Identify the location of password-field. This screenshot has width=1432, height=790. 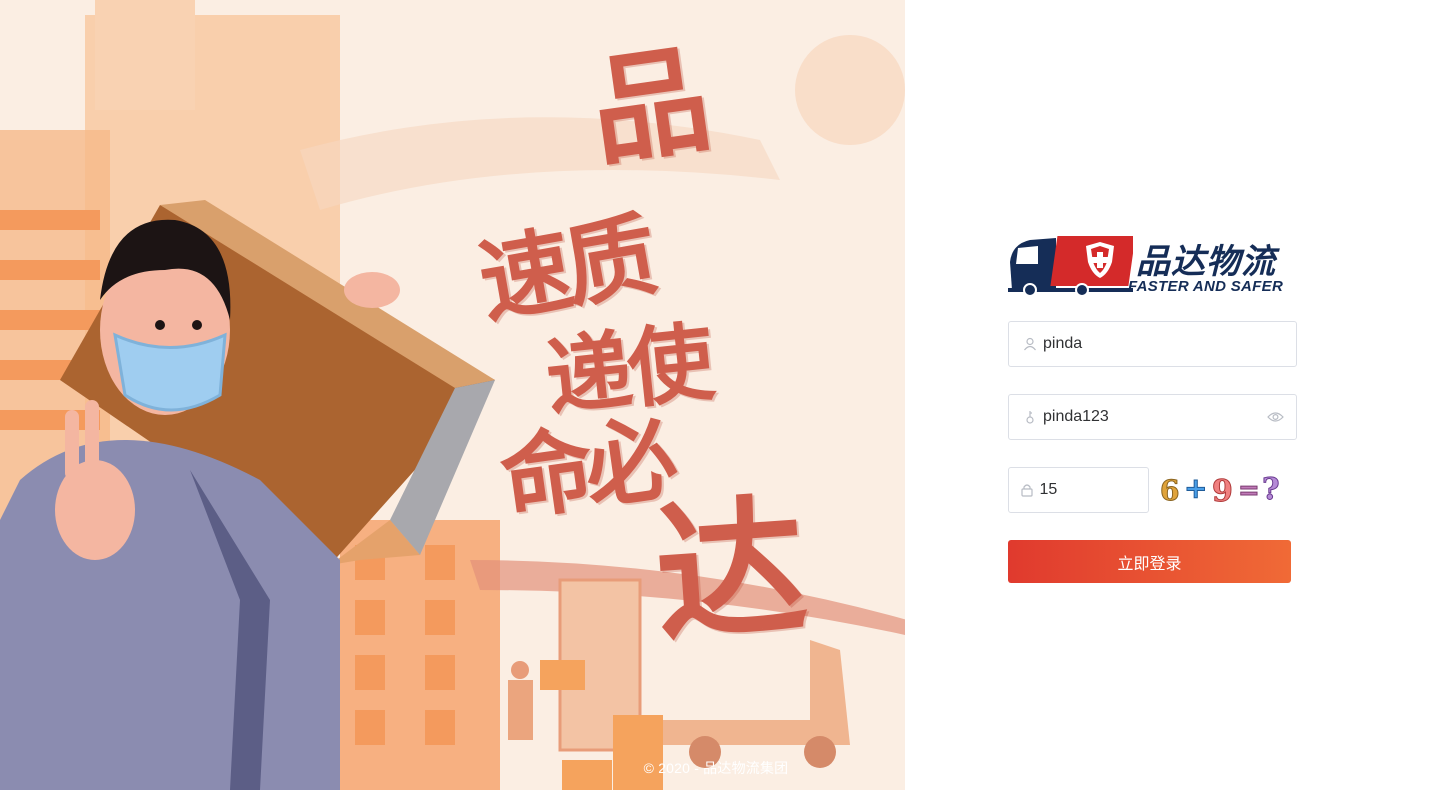
(1152, 417).